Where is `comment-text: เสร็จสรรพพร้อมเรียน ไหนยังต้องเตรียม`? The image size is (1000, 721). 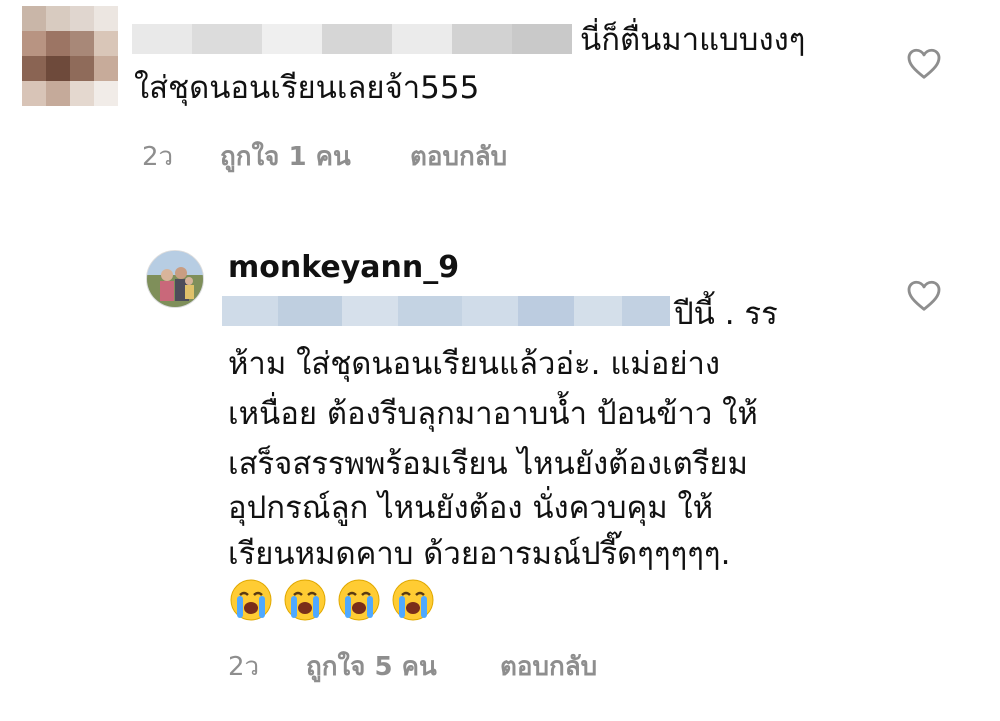 comment-text: เสร็จสรรพพร้อมเรียน ไหนยังต้องเตรียม is located at coordinates (488, 464).